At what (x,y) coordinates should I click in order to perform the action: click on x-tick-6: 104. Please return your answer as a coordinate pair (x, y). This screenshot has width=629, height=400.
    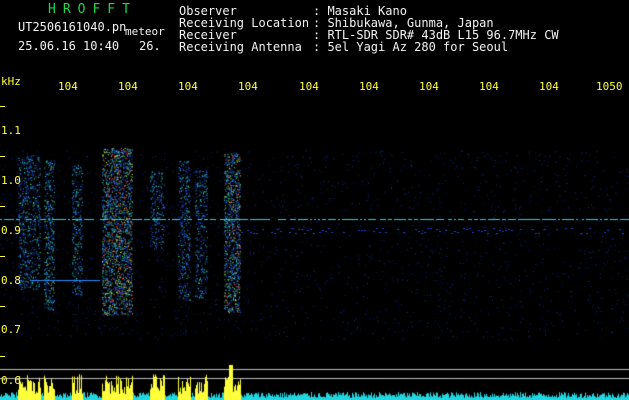
    Looking at the image, I should click on (369, 86).